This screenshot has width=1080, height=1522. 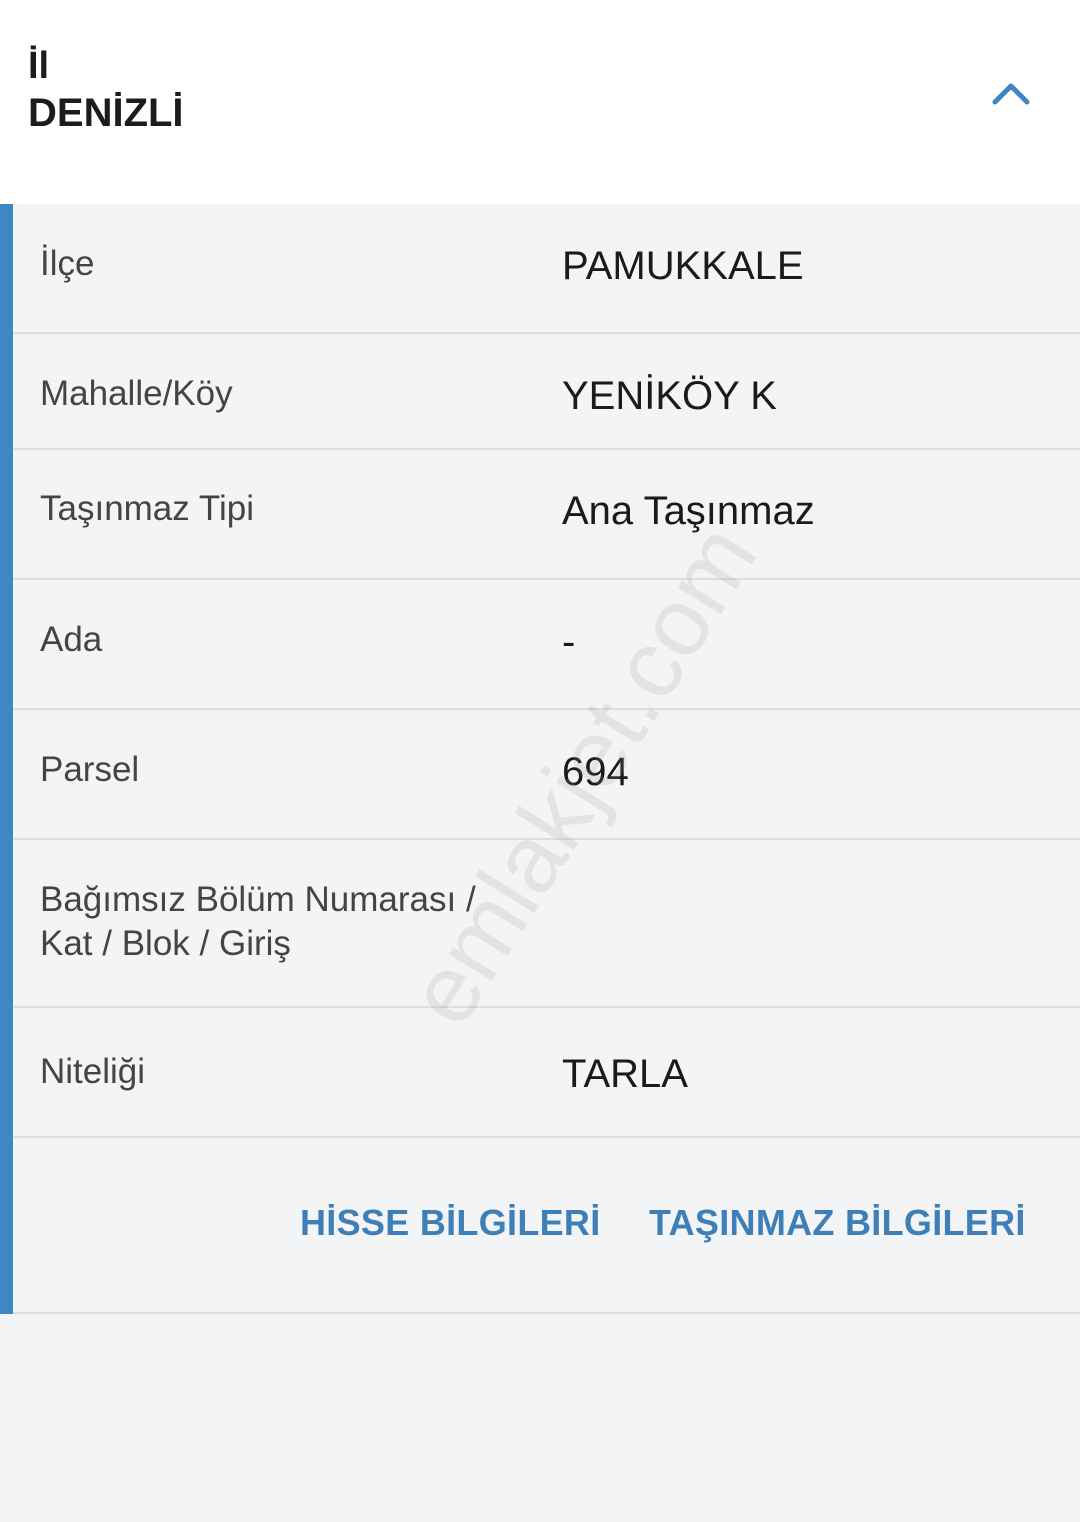 I want to click on row-value: 694, so click(x=595, y=772).